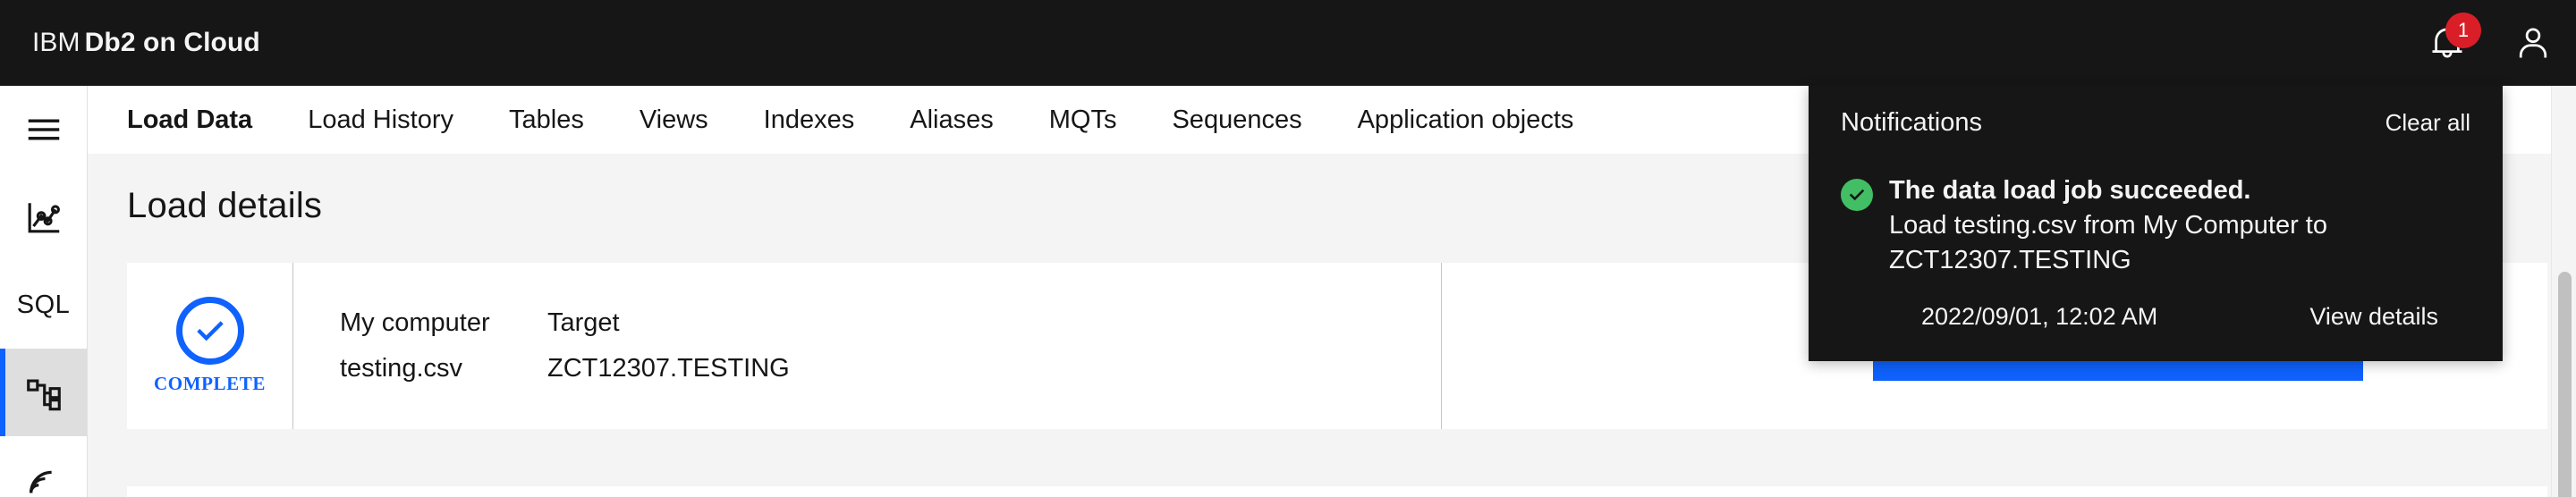 This screenshot has height=497, width=2576. Describe the element at coordinates (952, 120) in the screenshot. I see `tab-aliases: Aliases` at that location.